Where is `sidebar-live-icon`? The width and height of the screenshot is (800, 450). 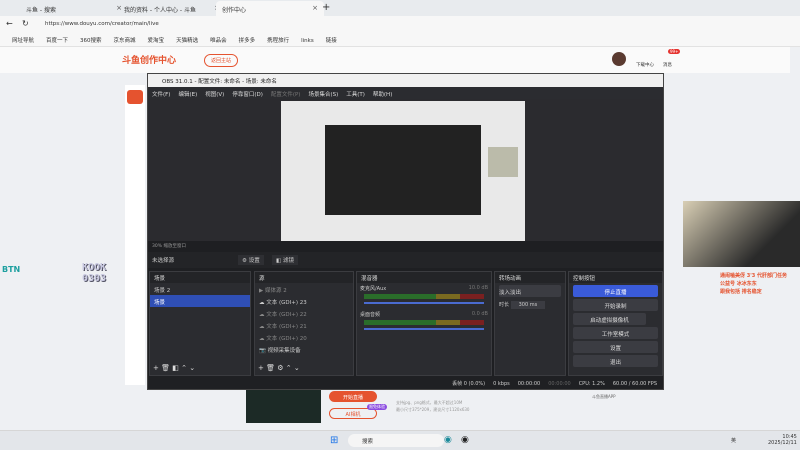 sidebar-live-icon is located at coordinates (135, 97).